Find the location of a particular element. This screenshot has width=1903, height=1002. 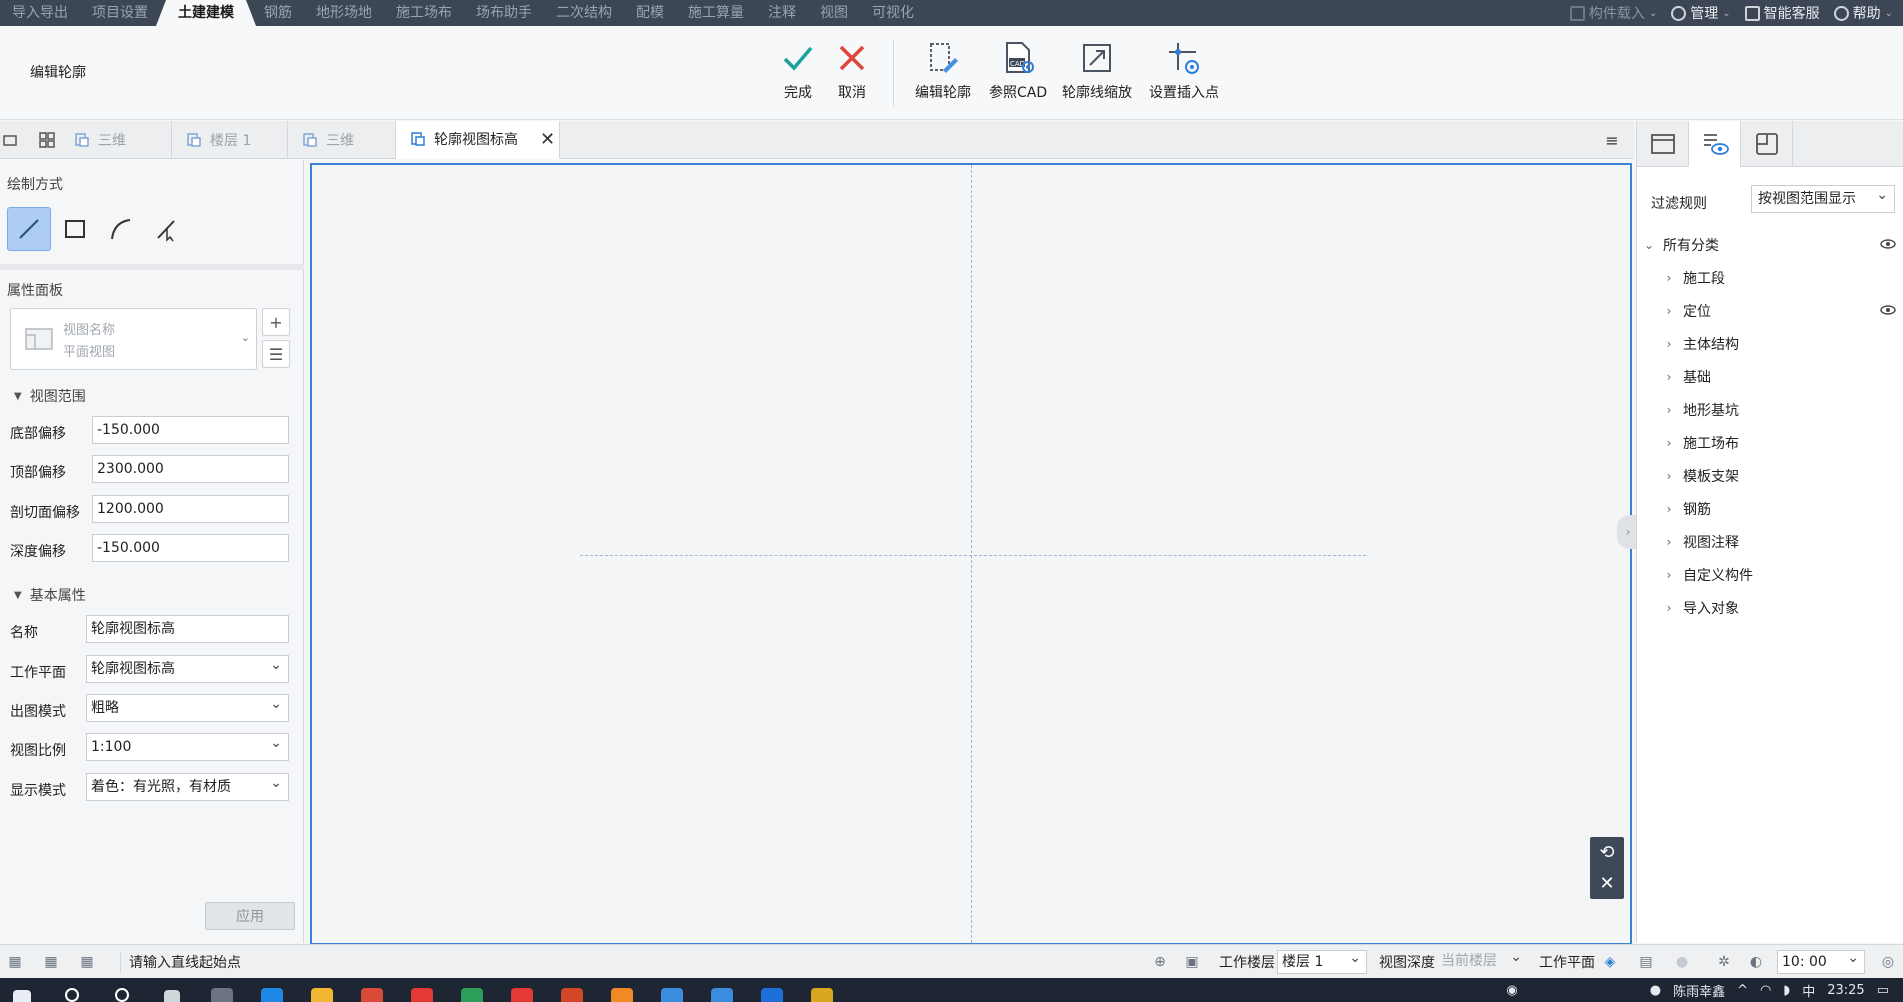

cut-plane-offset-input: 1200.000 is located at coordinates (190, 509).